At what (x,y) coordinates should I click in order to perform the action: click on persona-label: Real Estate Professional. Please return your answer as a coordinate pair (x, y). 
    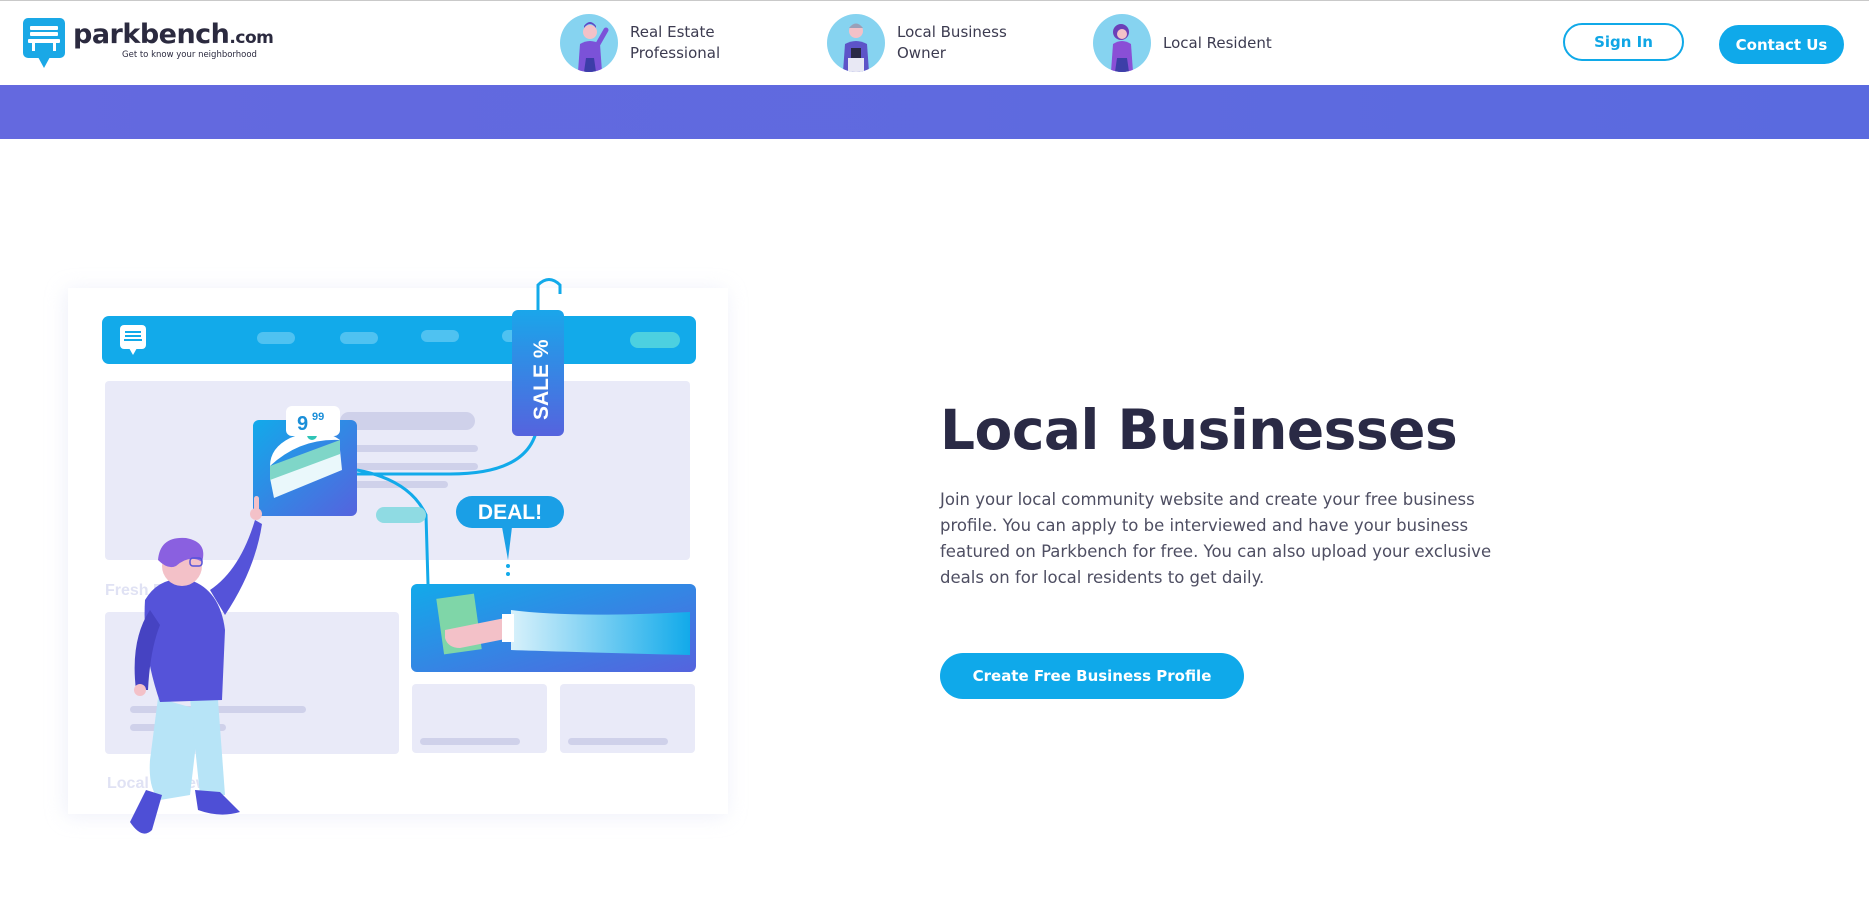
    Looking at the image, I should click on (675, 42).